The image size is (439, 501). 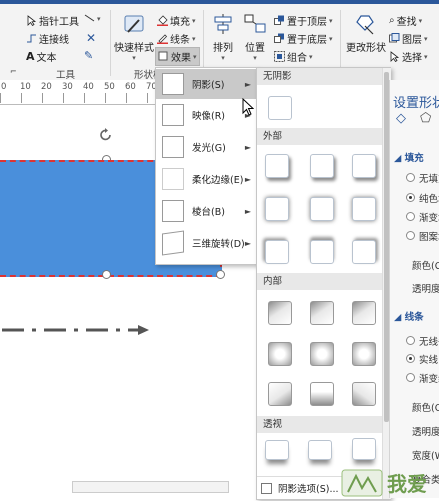 I want to click on send-to-back-button: 置于底层 ▾, so click(x=303, y=38).